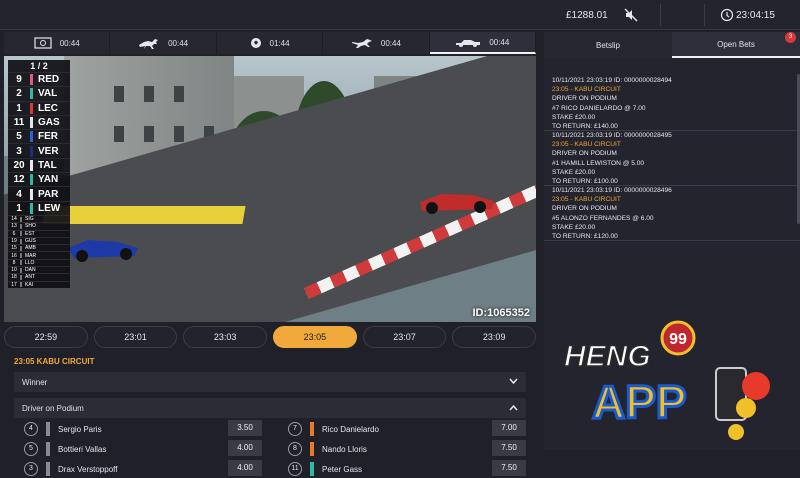 Image resolution: width=800 pixels, height=478 pixels. I want to click on runner-number: 8, so click(295, 449).